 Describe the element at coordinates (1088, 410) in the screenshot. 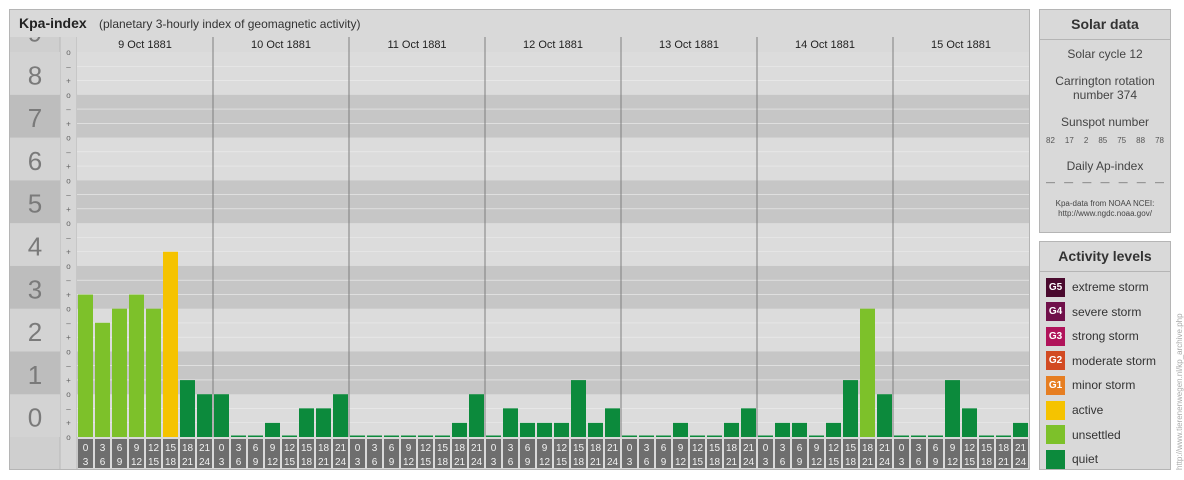

I see `legend-label: active` at that location.